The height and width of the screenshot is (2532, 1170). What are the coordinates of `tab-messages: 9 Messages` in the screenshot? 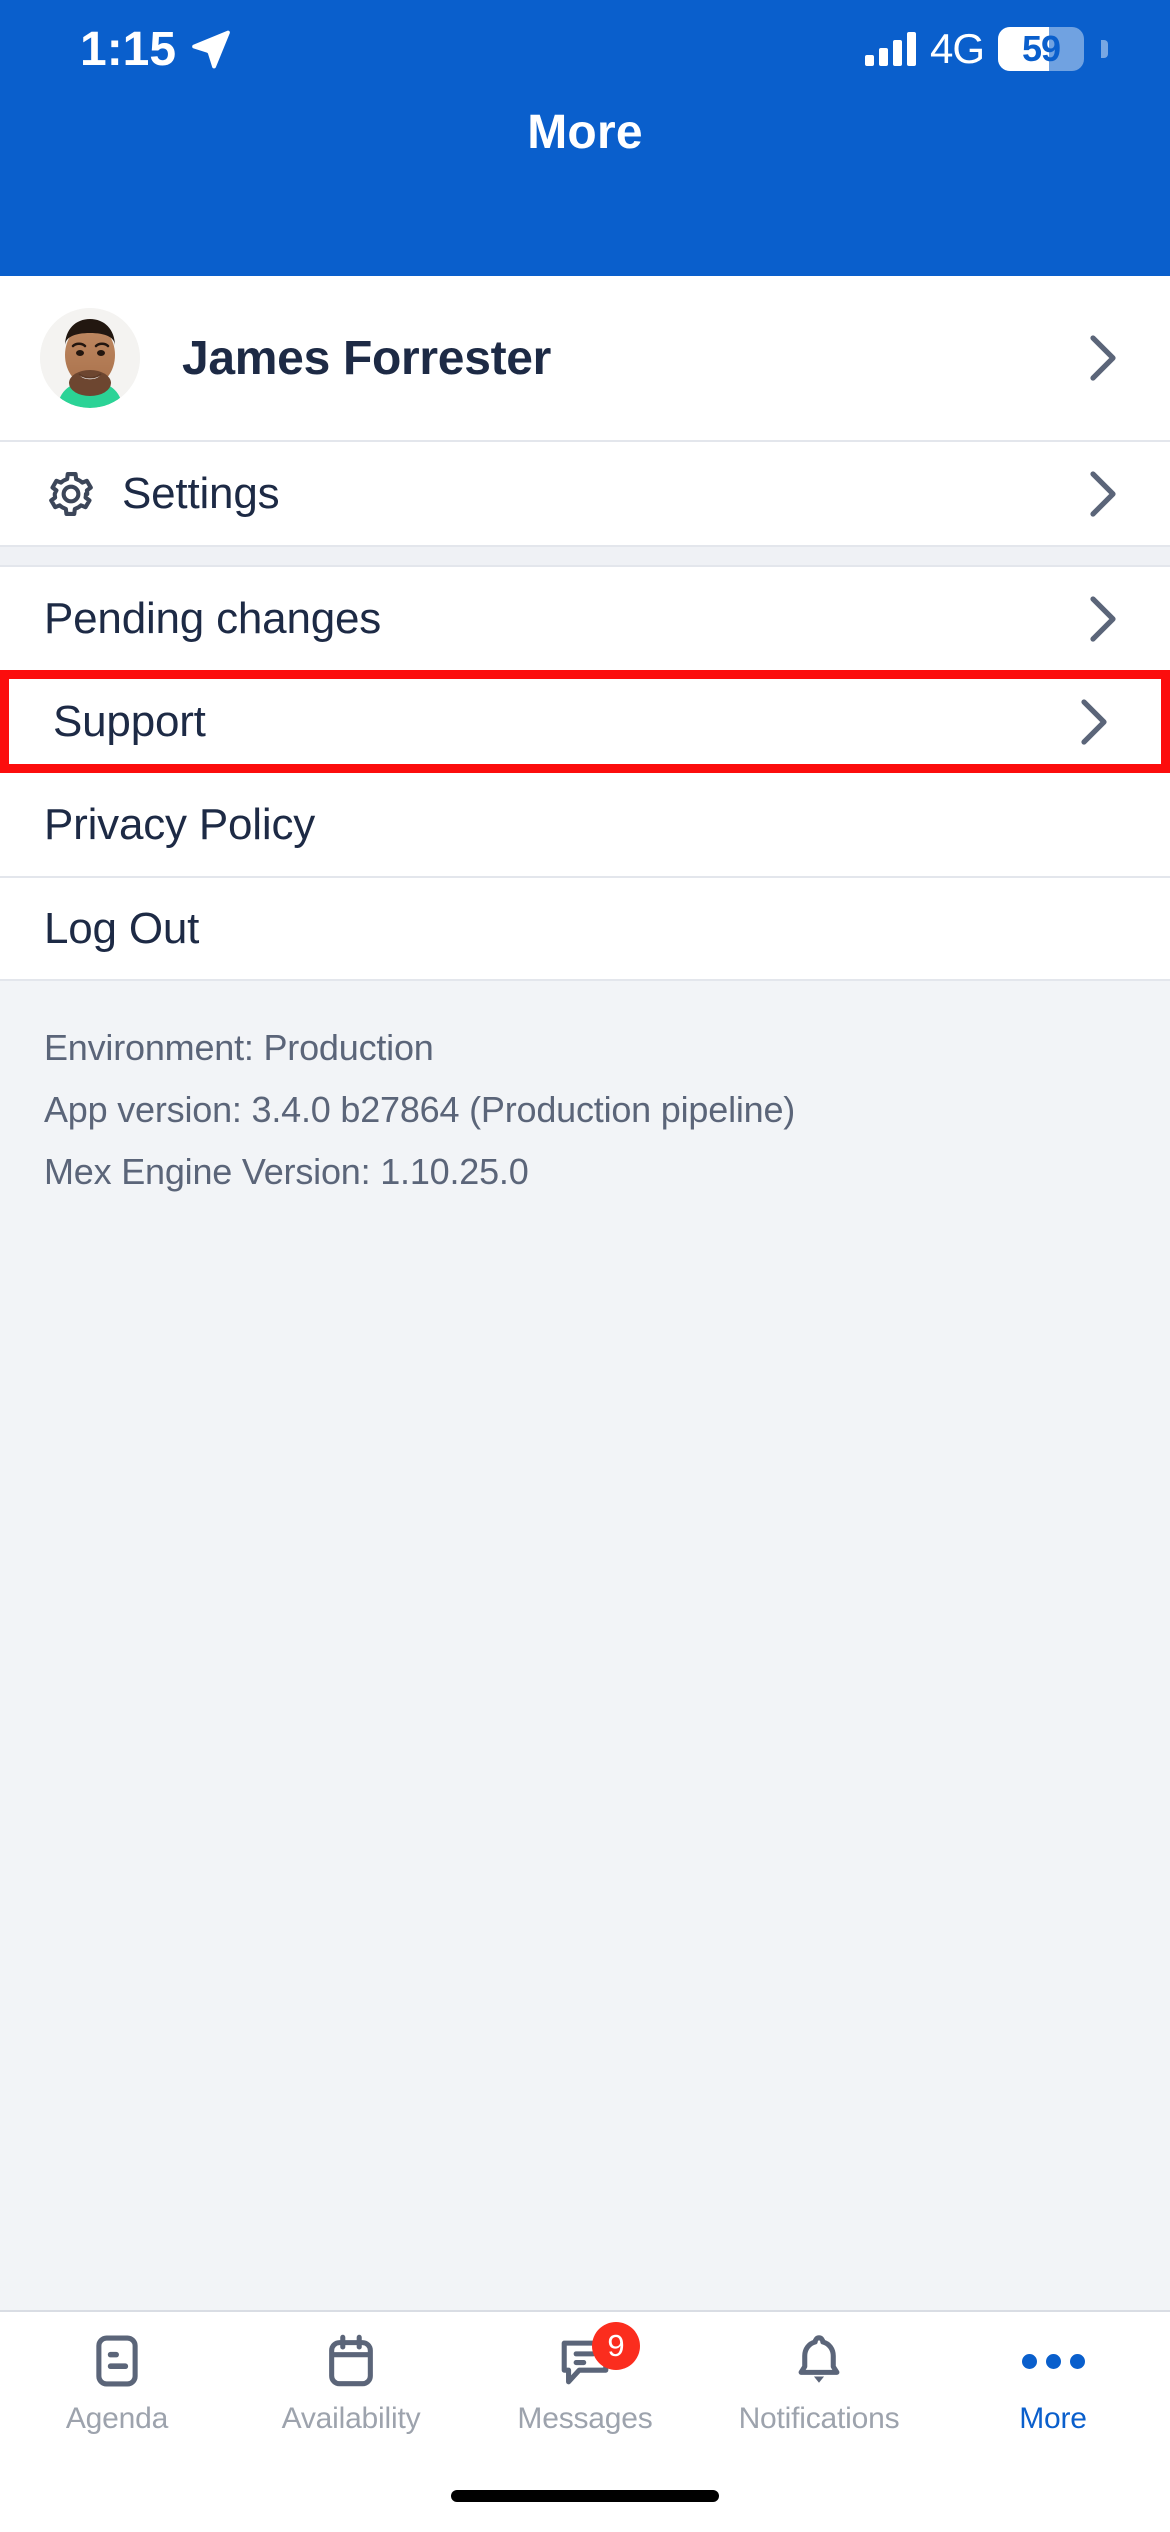 It's located at (585, 2379).